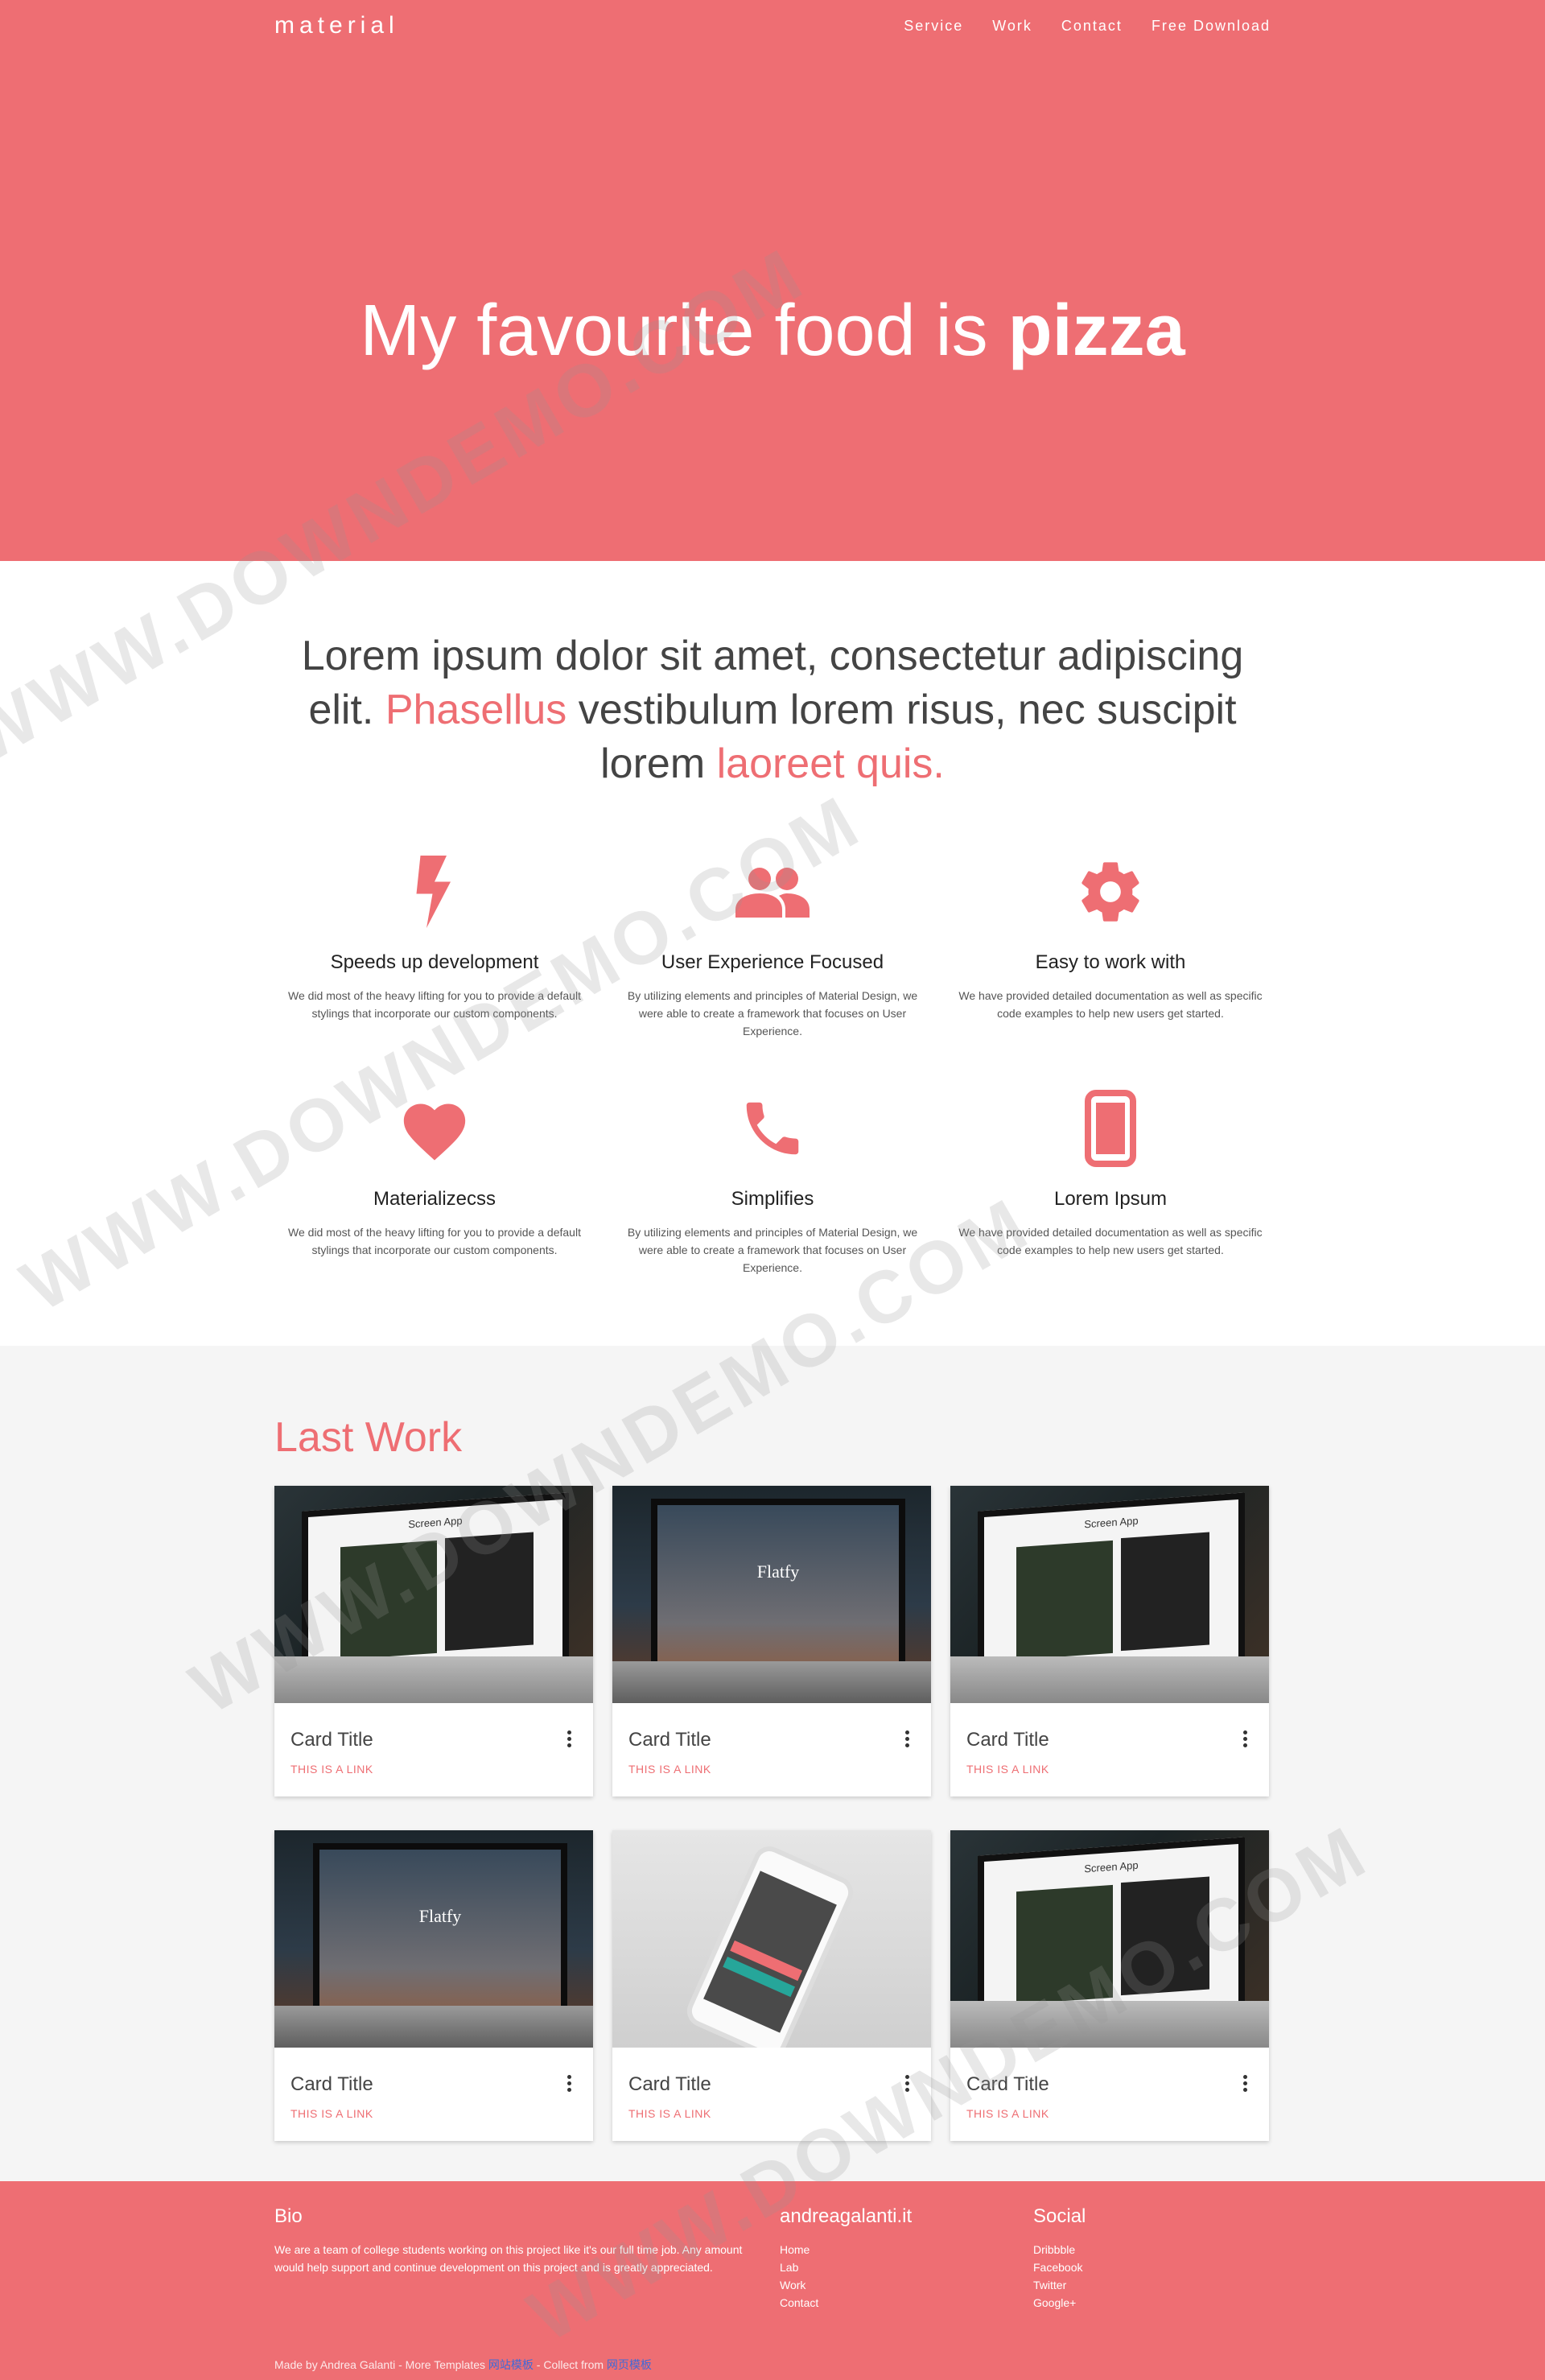 The height and width of the screenshot is (2380, 1545). I want to click on feature-title: Speeds up development, so click(434, 962).